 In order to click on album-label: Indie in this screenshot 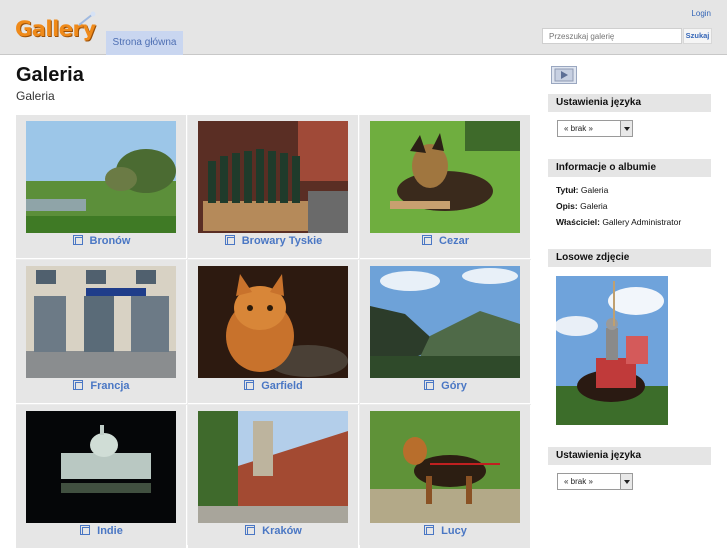, I will do `click(101, 531)`.